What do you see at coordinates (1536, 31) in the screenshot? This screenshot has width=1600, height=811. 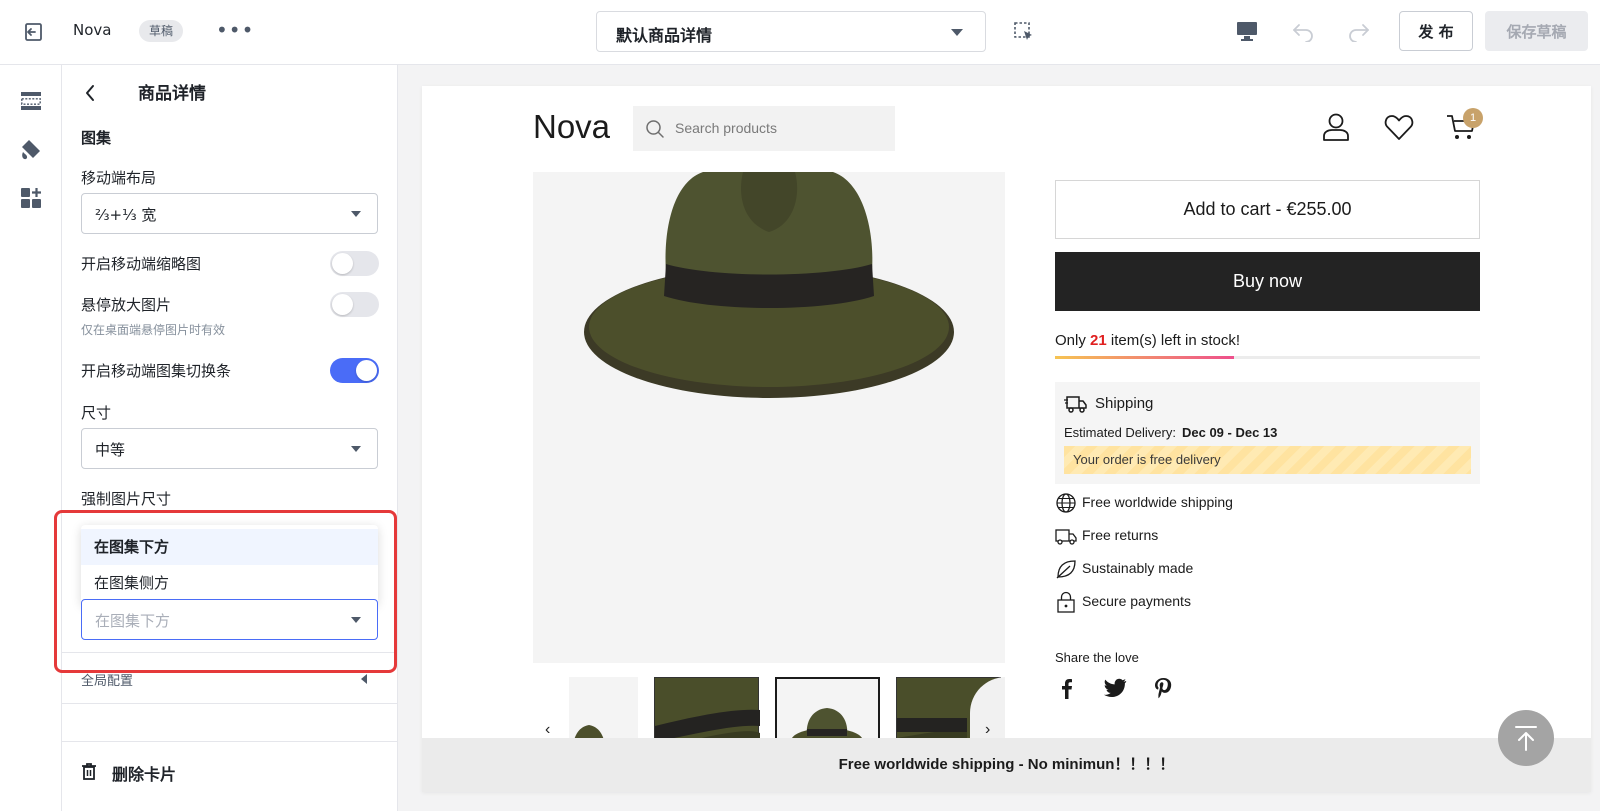 I see `save-draft-button: 保存草稿` at bounding box center [1536, 31].